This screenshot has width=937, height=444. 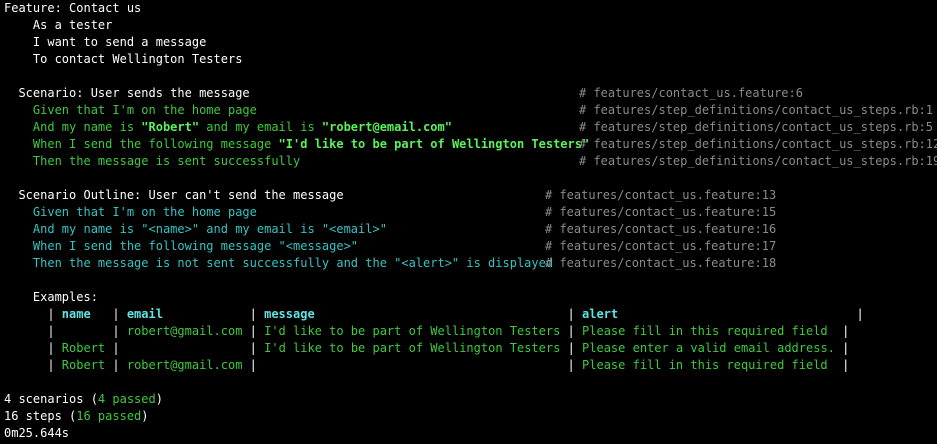 What do you see at coordinates (137, 59) in the screenshot?
I see `feature-narrative-line: To contact Wellington Testers` at bounding box center [137, 59].